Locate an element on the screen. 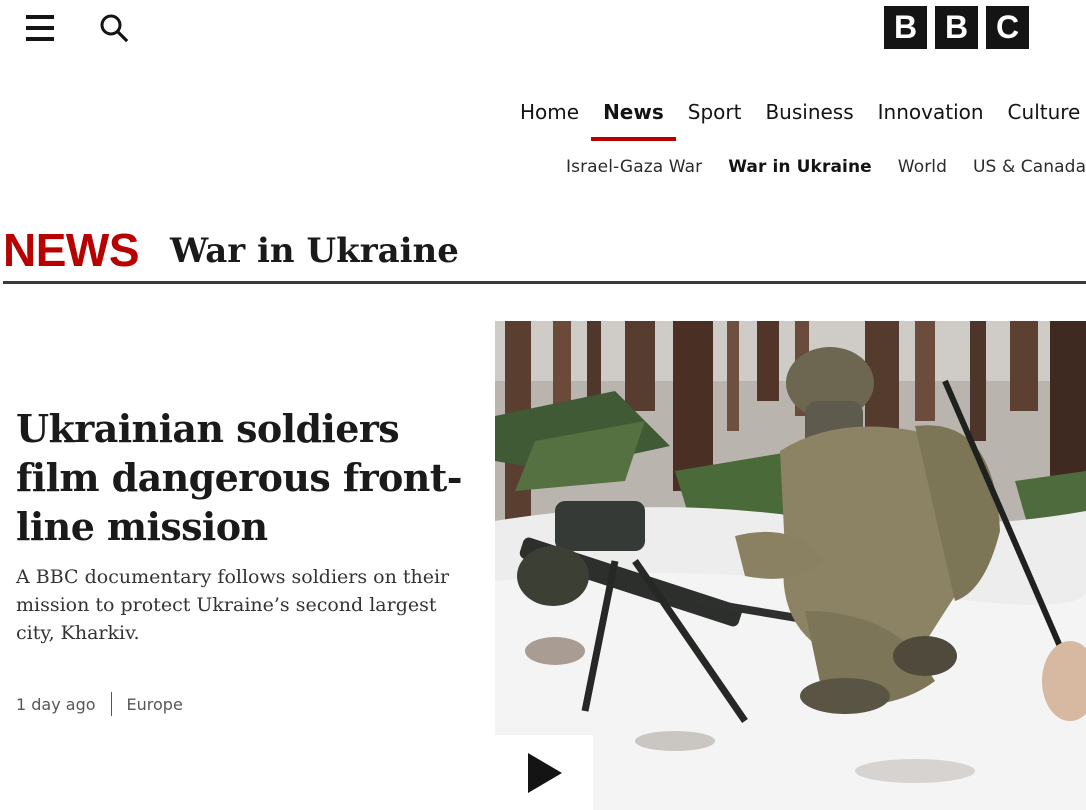 The height and width of the screenshot is (810, 1086). story-category-link: Europe is located at coordinates (155, 704).